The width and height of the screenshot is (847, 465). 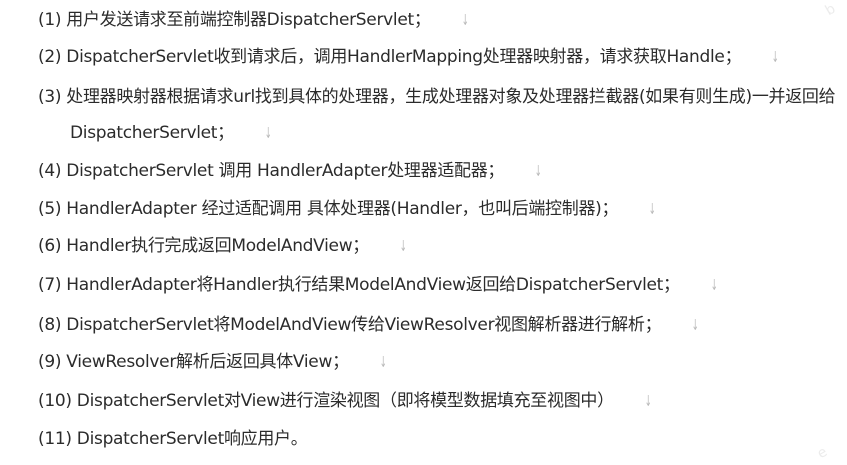 What do you see at coordinates (234, 20) in the screenshot?
I see `step-text: (1) 用户发送请求至前端控制器DispatcherServlet；` at bounding box center [234, 20].